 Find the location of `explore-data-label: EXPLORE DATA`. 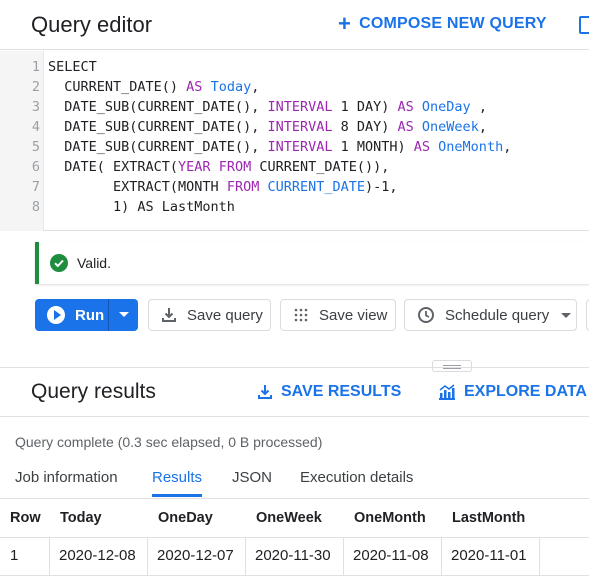

explore-data-label: EXPLORE DATA is located at coordinates (525, 391).